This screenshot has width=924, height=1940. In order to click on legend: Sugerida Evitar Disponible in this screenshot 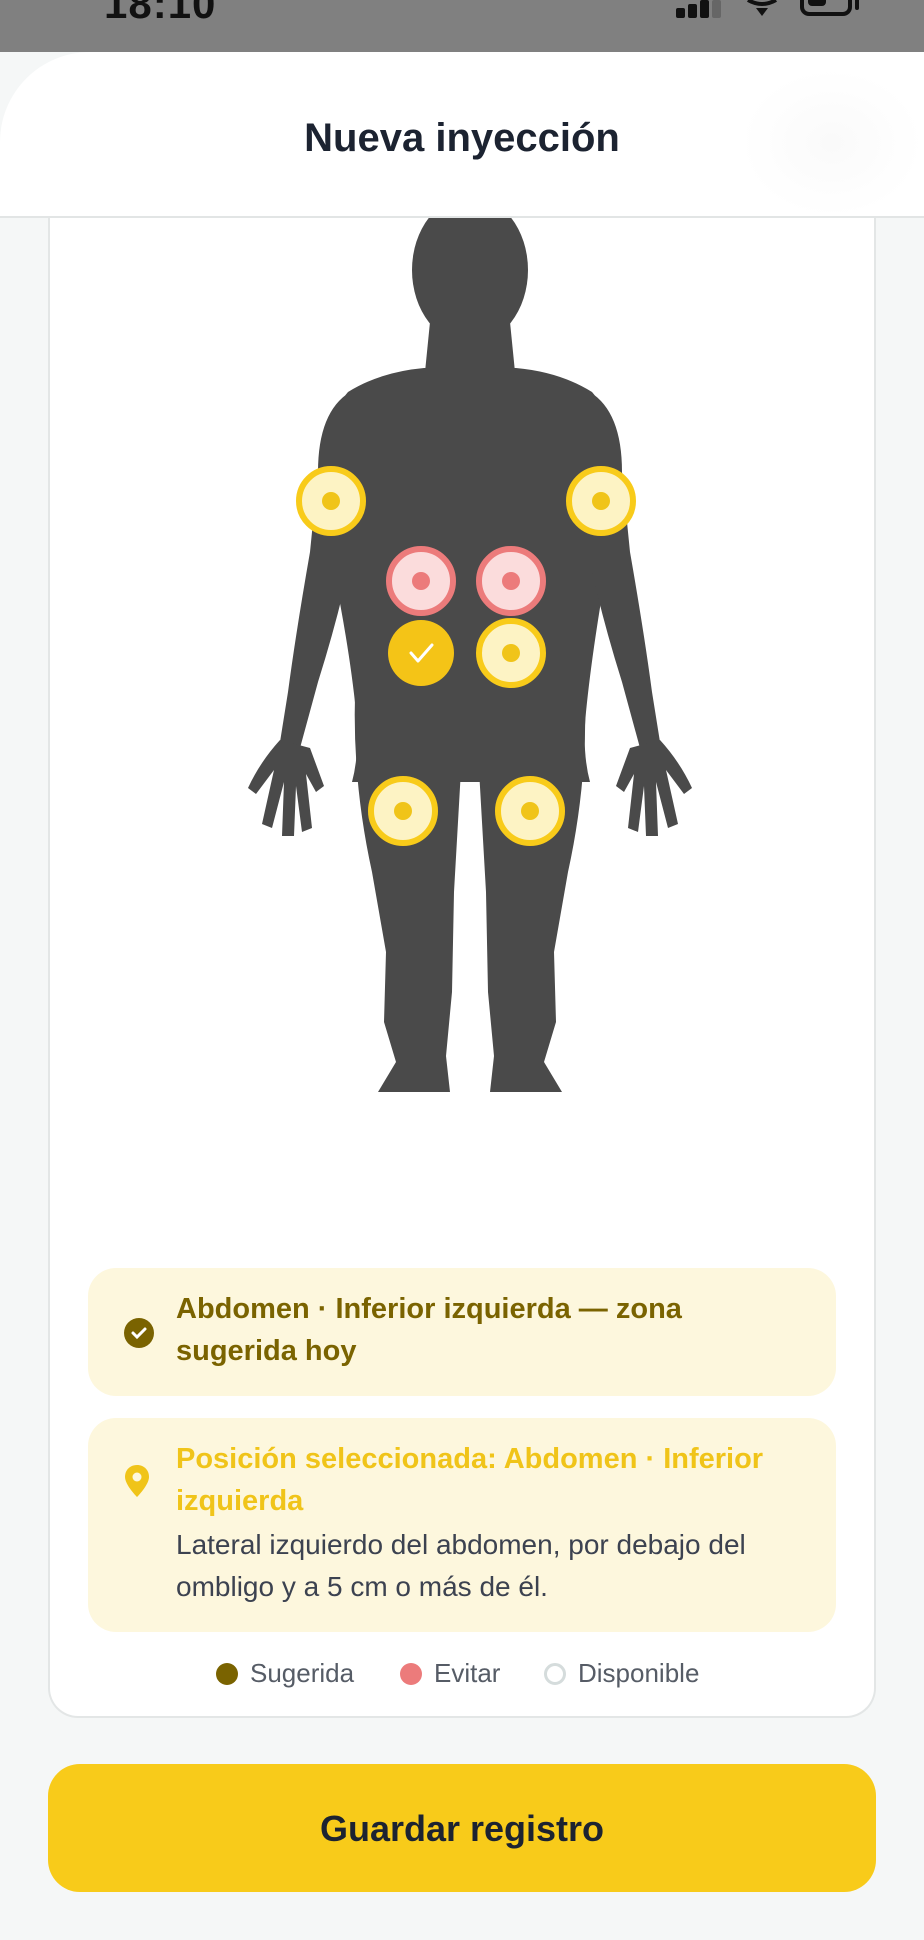, I will do `click(462, 1678)`.